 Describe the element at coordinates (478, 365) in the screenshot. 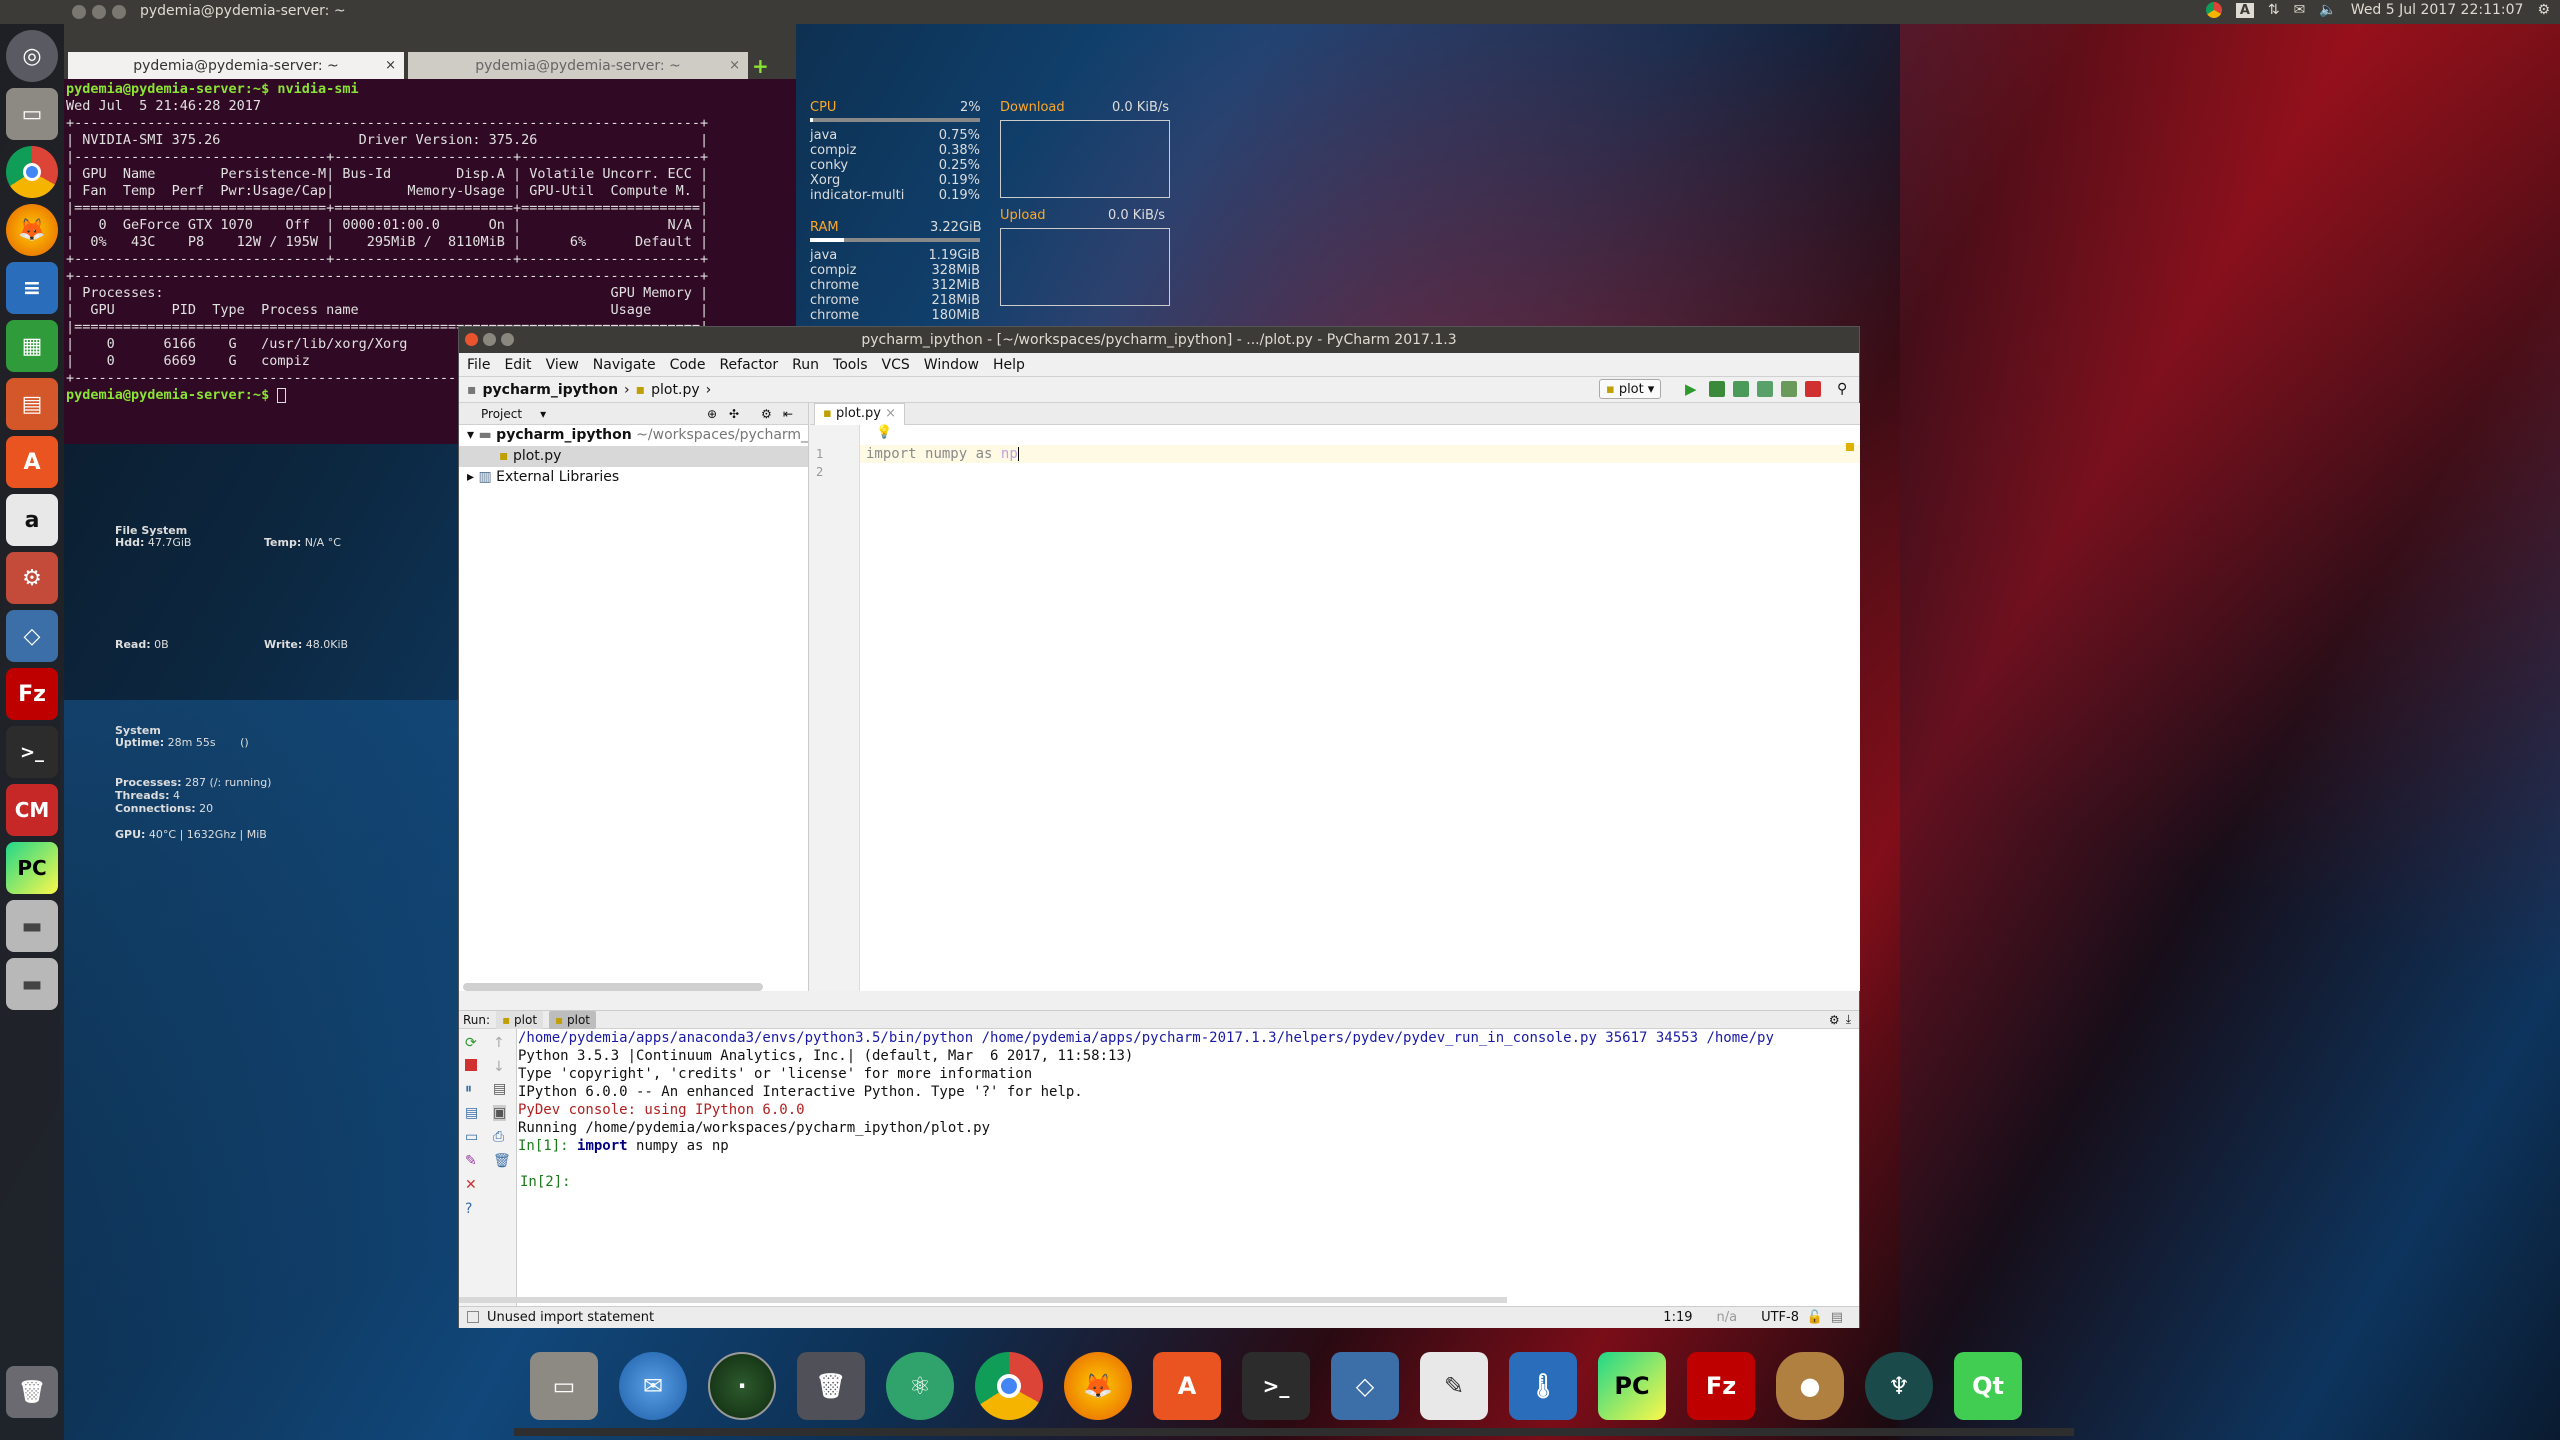

I see `menu-file: File` at that location.